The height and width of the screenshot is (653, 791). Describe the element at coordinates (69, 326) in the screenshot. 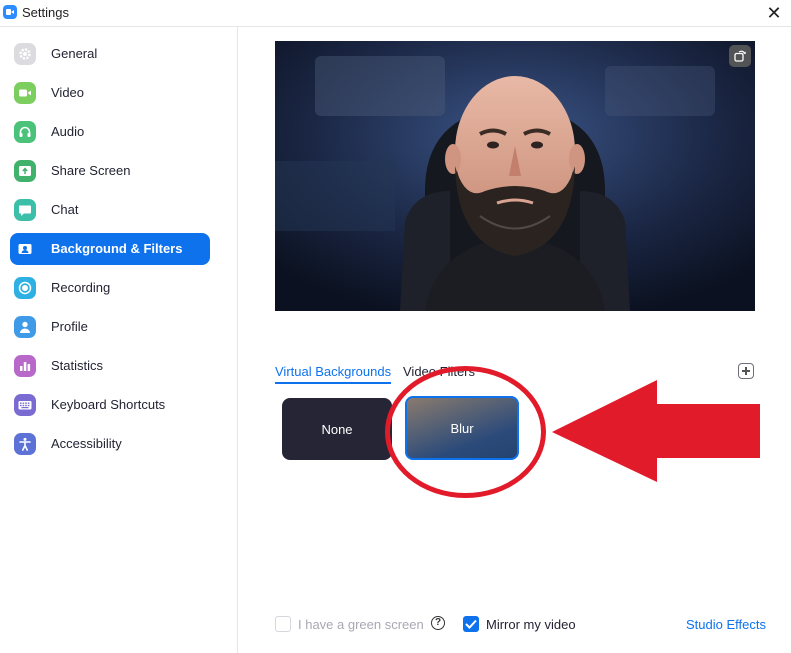

I see `sidebar-item-label: Profile` at that location.